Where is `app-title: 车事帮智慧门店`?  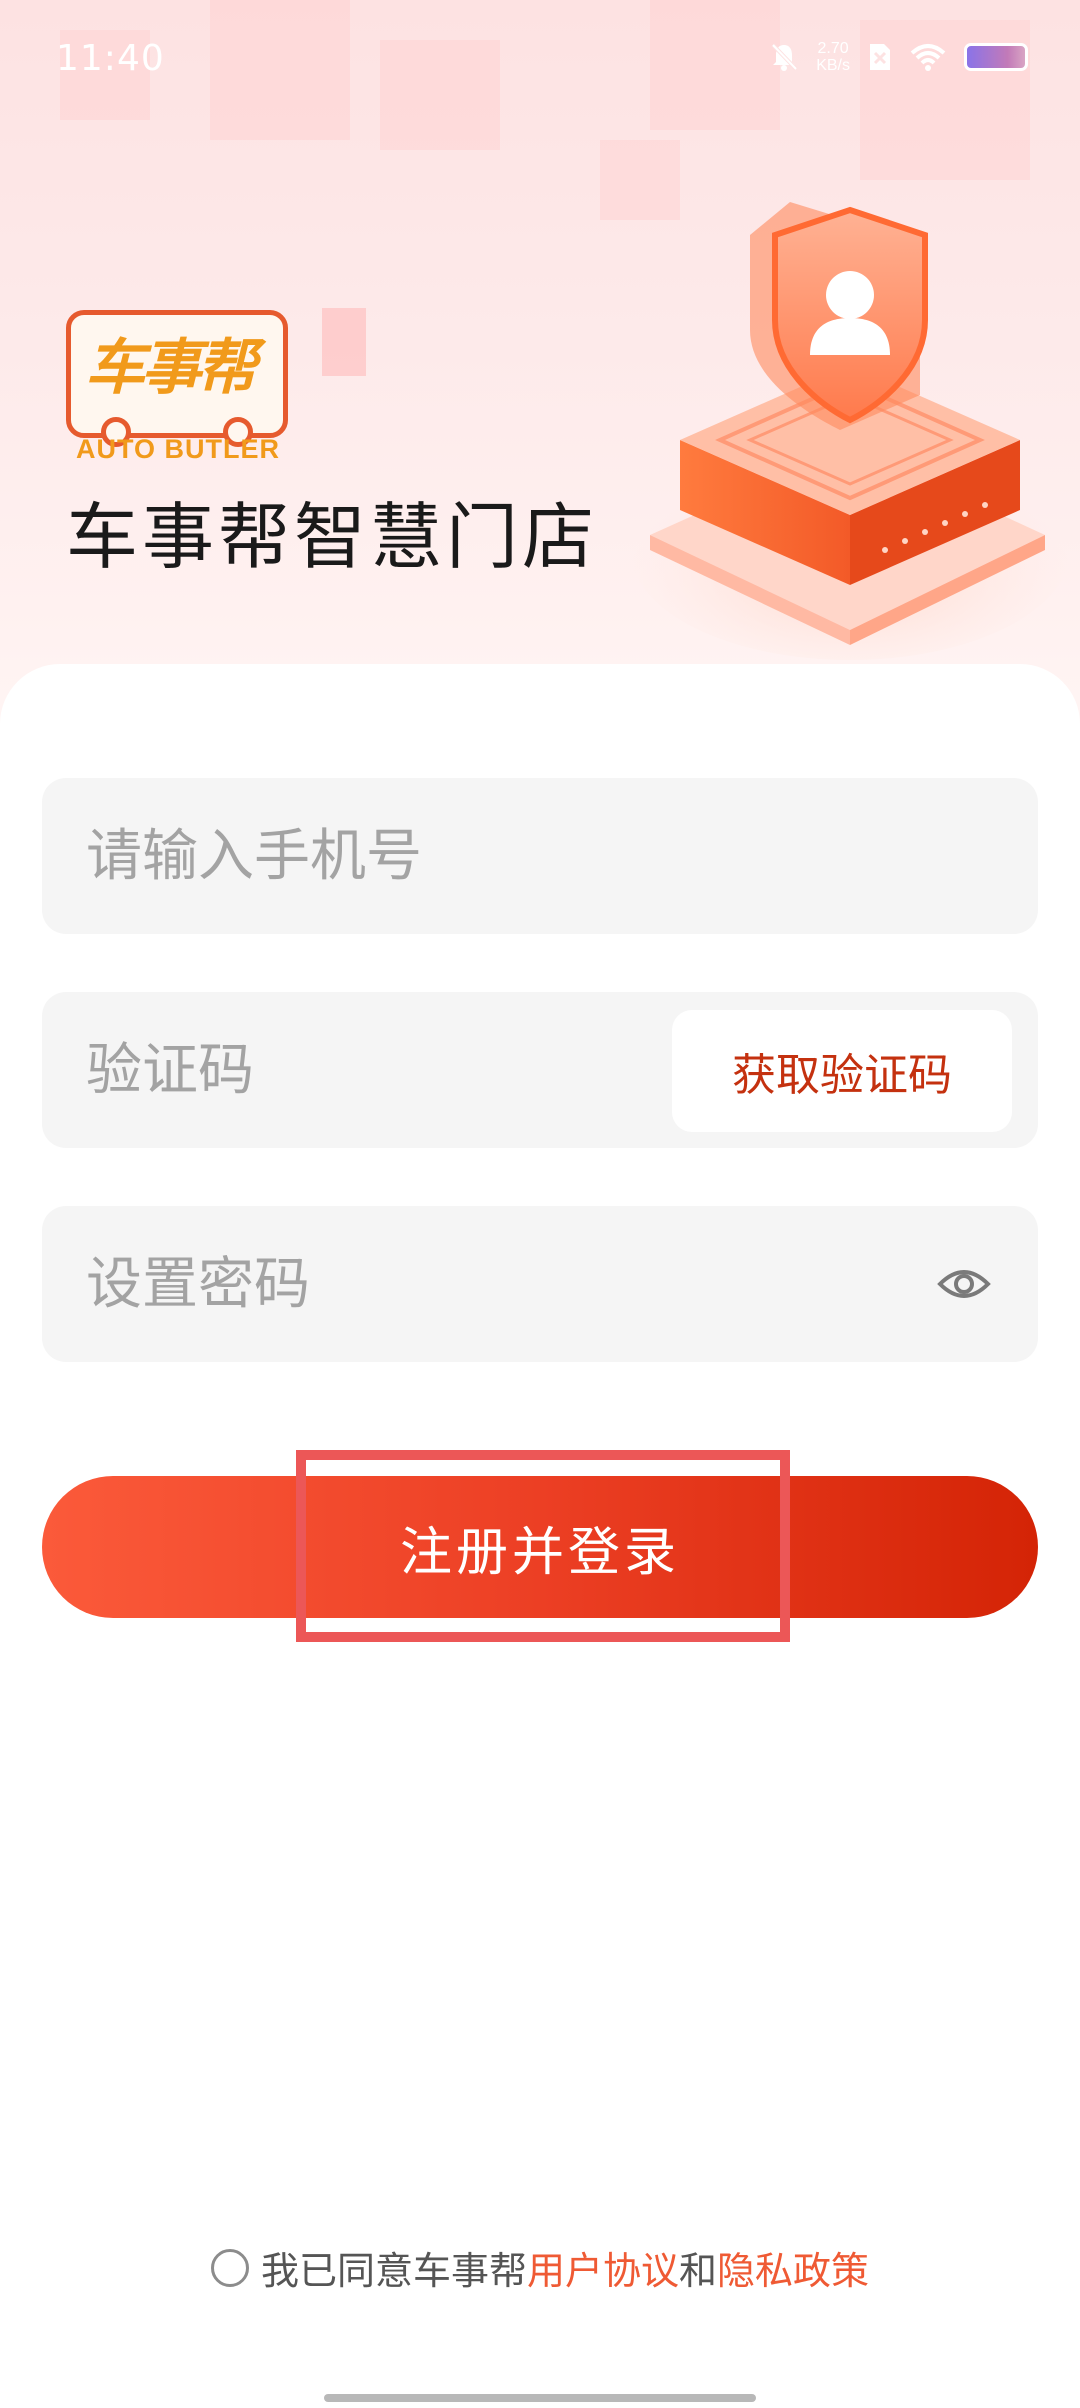 app-title: 车事帮智慧门店 is located at coordinates (332, 537).